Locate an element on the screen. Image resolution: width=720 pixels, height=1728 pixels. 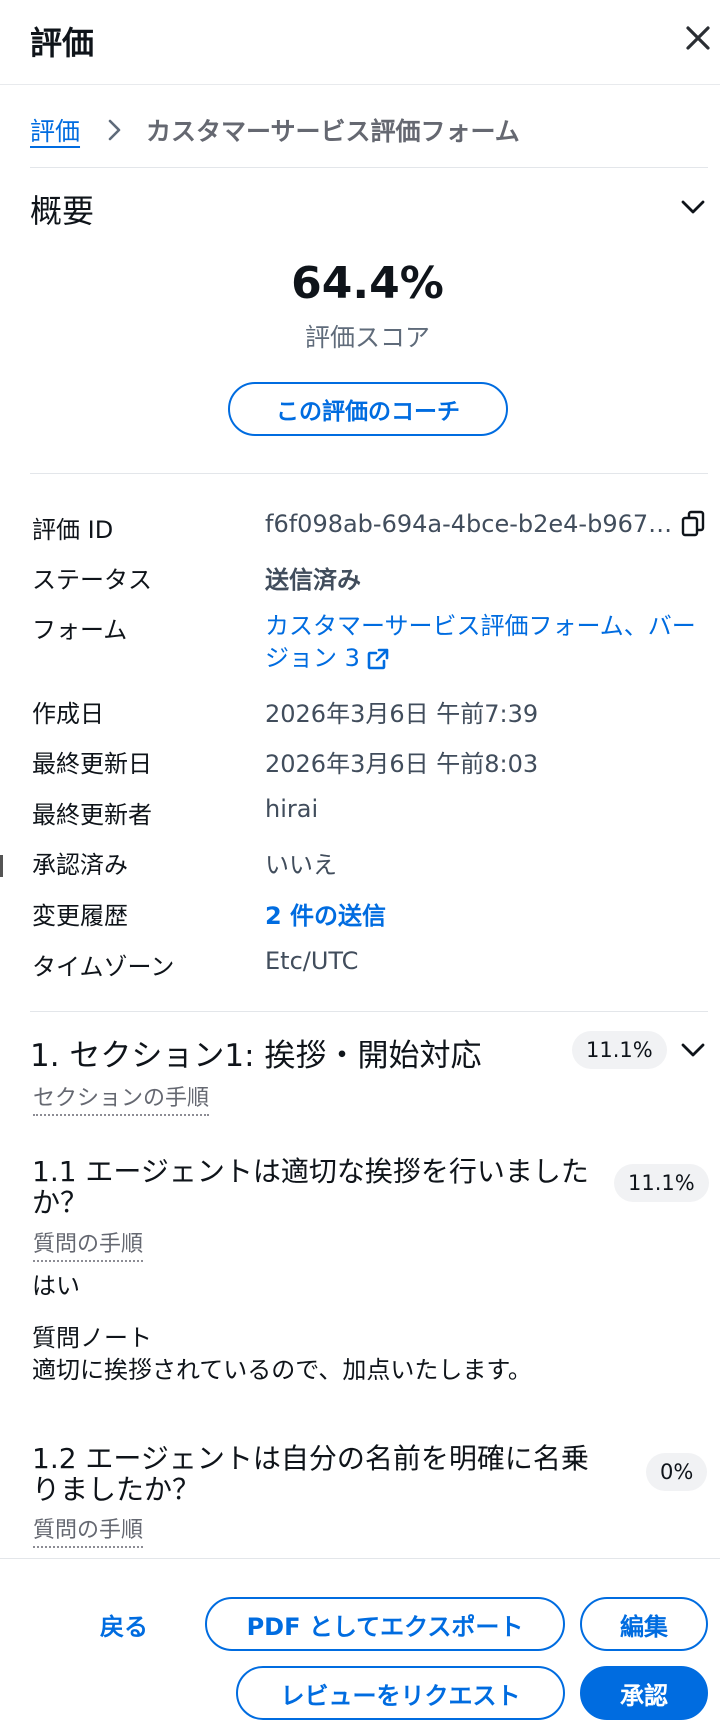
external-link-icon is located at coordinates (378, 659).